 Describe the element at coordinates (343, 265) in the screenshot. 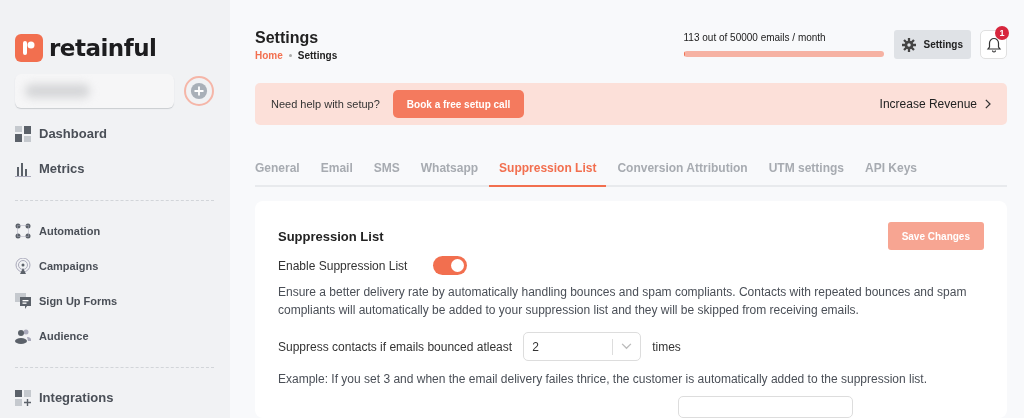

I see `toggle-label: Enable Suppression List` at that location.